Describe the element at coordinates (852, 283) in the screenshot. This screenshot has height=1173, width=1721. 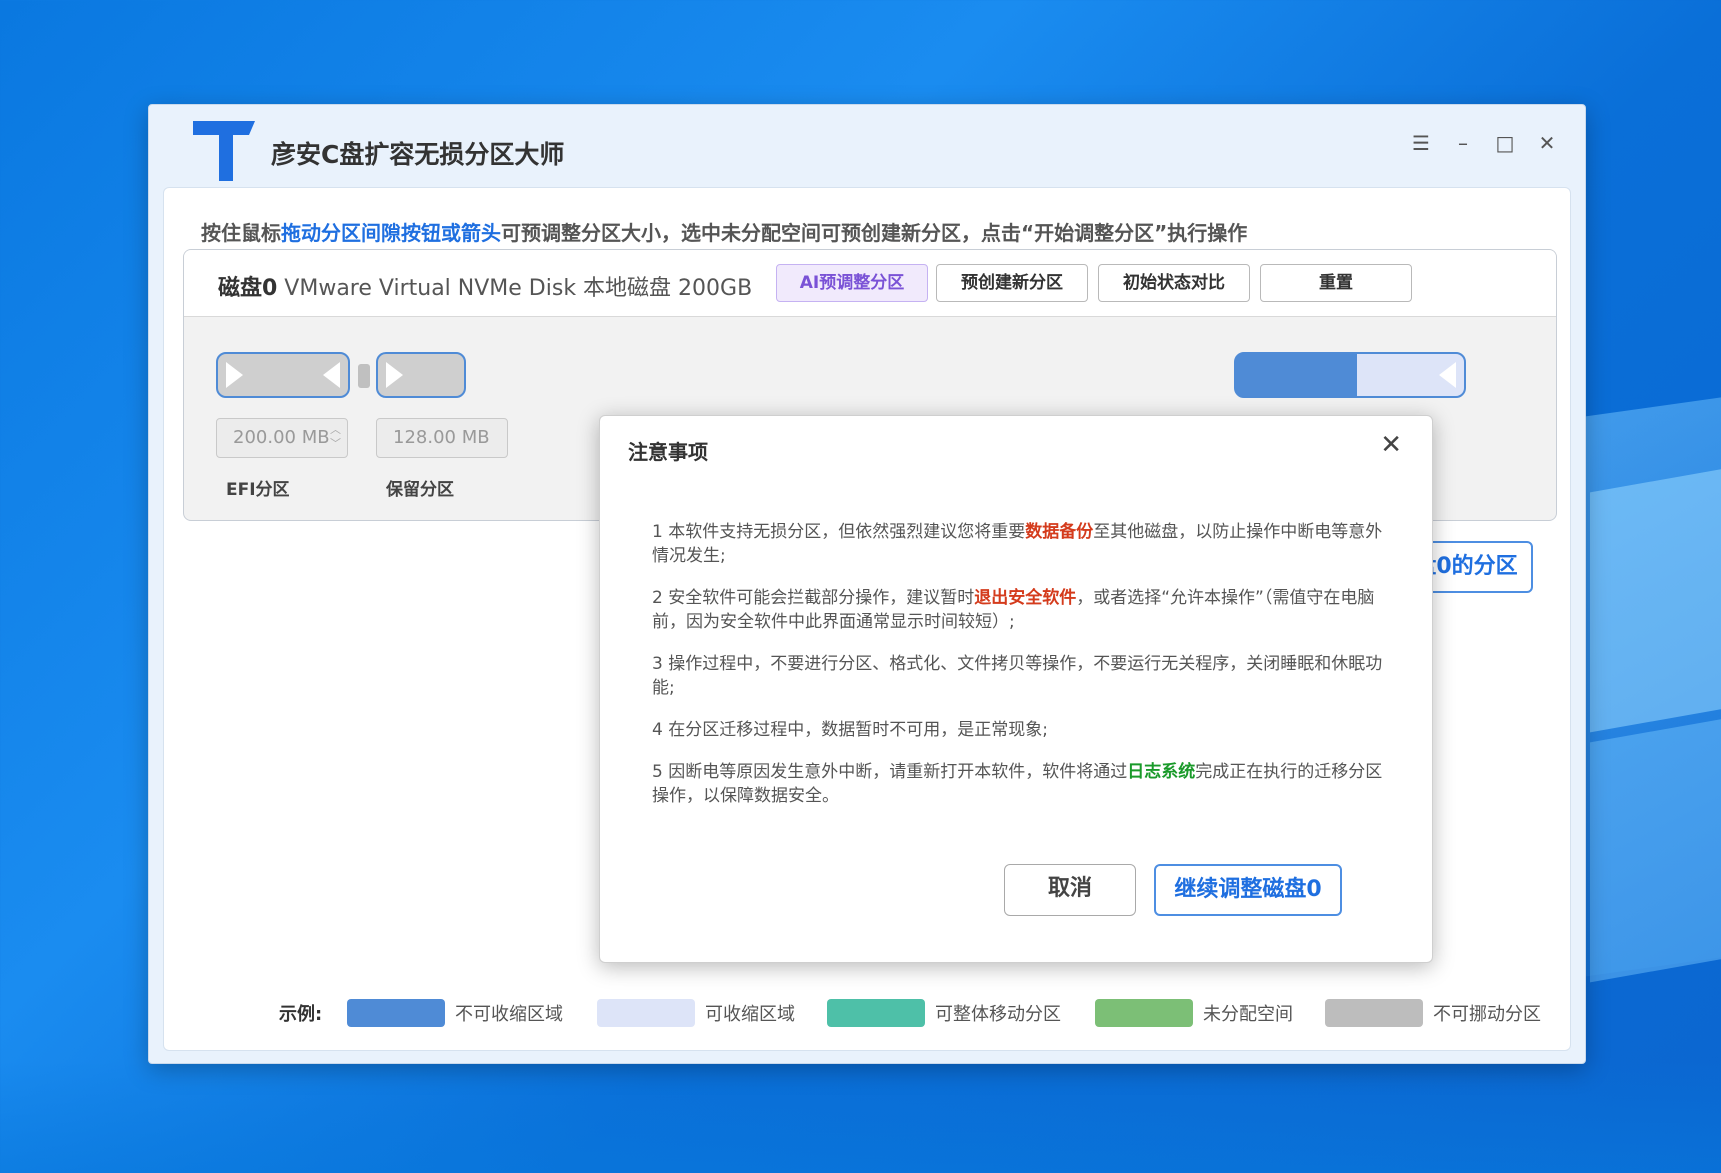
I see `ai-adjust-button: AI预调整分区` at that location.